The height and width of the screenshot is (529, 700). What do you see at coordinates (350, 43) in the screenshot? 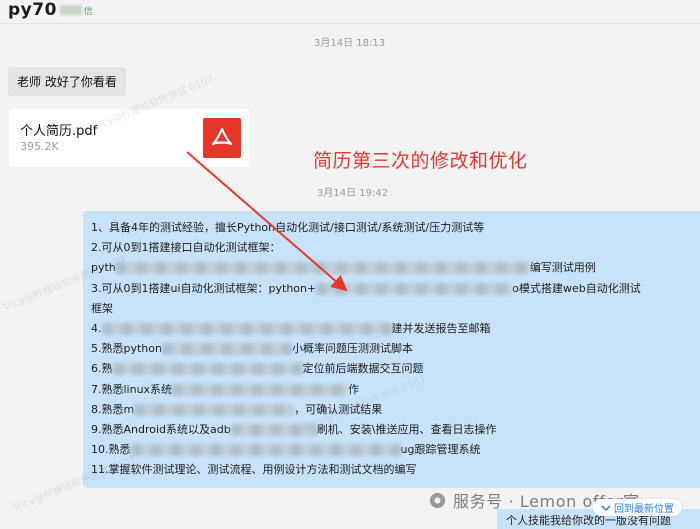
I see `timestamp: 3月14日 18:13` at bounding box center [350, 43].